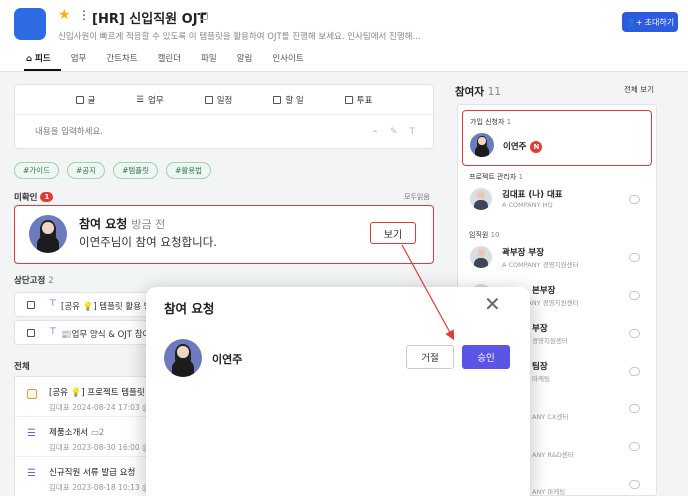  Describe the element at coordinates (99, 487) in the screenshot. I see `feed-item-meta: 김대표 2023-08-18 10:13 @` at that location.